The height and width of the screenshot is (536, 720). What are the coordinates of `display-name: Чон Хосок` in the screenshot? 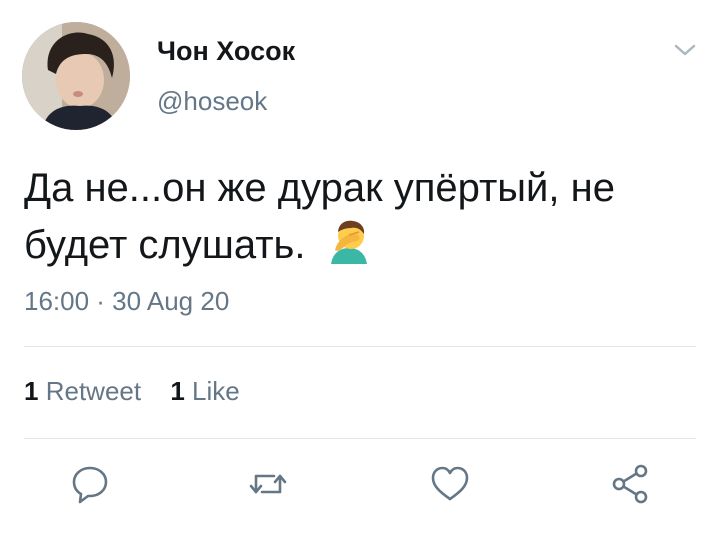 It's located at (226, 51).